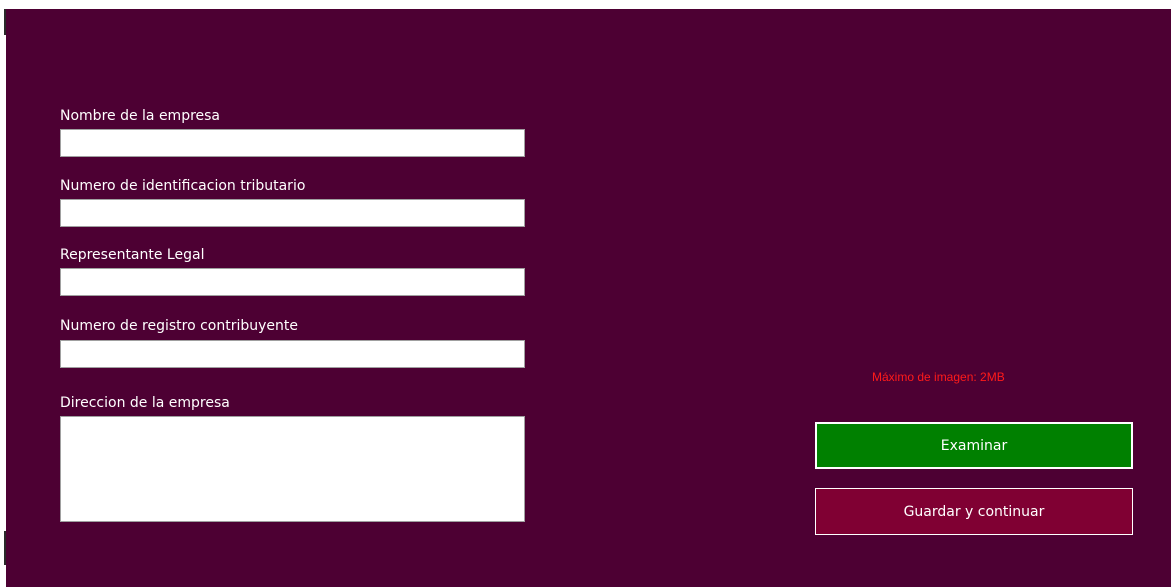 The height and width of the screenshot is (587, 1171). I want to click on browse-button-label: Examinar, so click(974, 445).